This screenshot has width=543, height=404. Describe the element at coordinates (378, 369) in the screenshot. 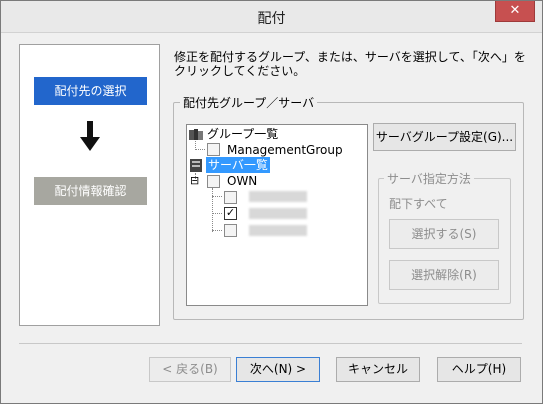

I see `cancel-button: キャンセル` at that location.